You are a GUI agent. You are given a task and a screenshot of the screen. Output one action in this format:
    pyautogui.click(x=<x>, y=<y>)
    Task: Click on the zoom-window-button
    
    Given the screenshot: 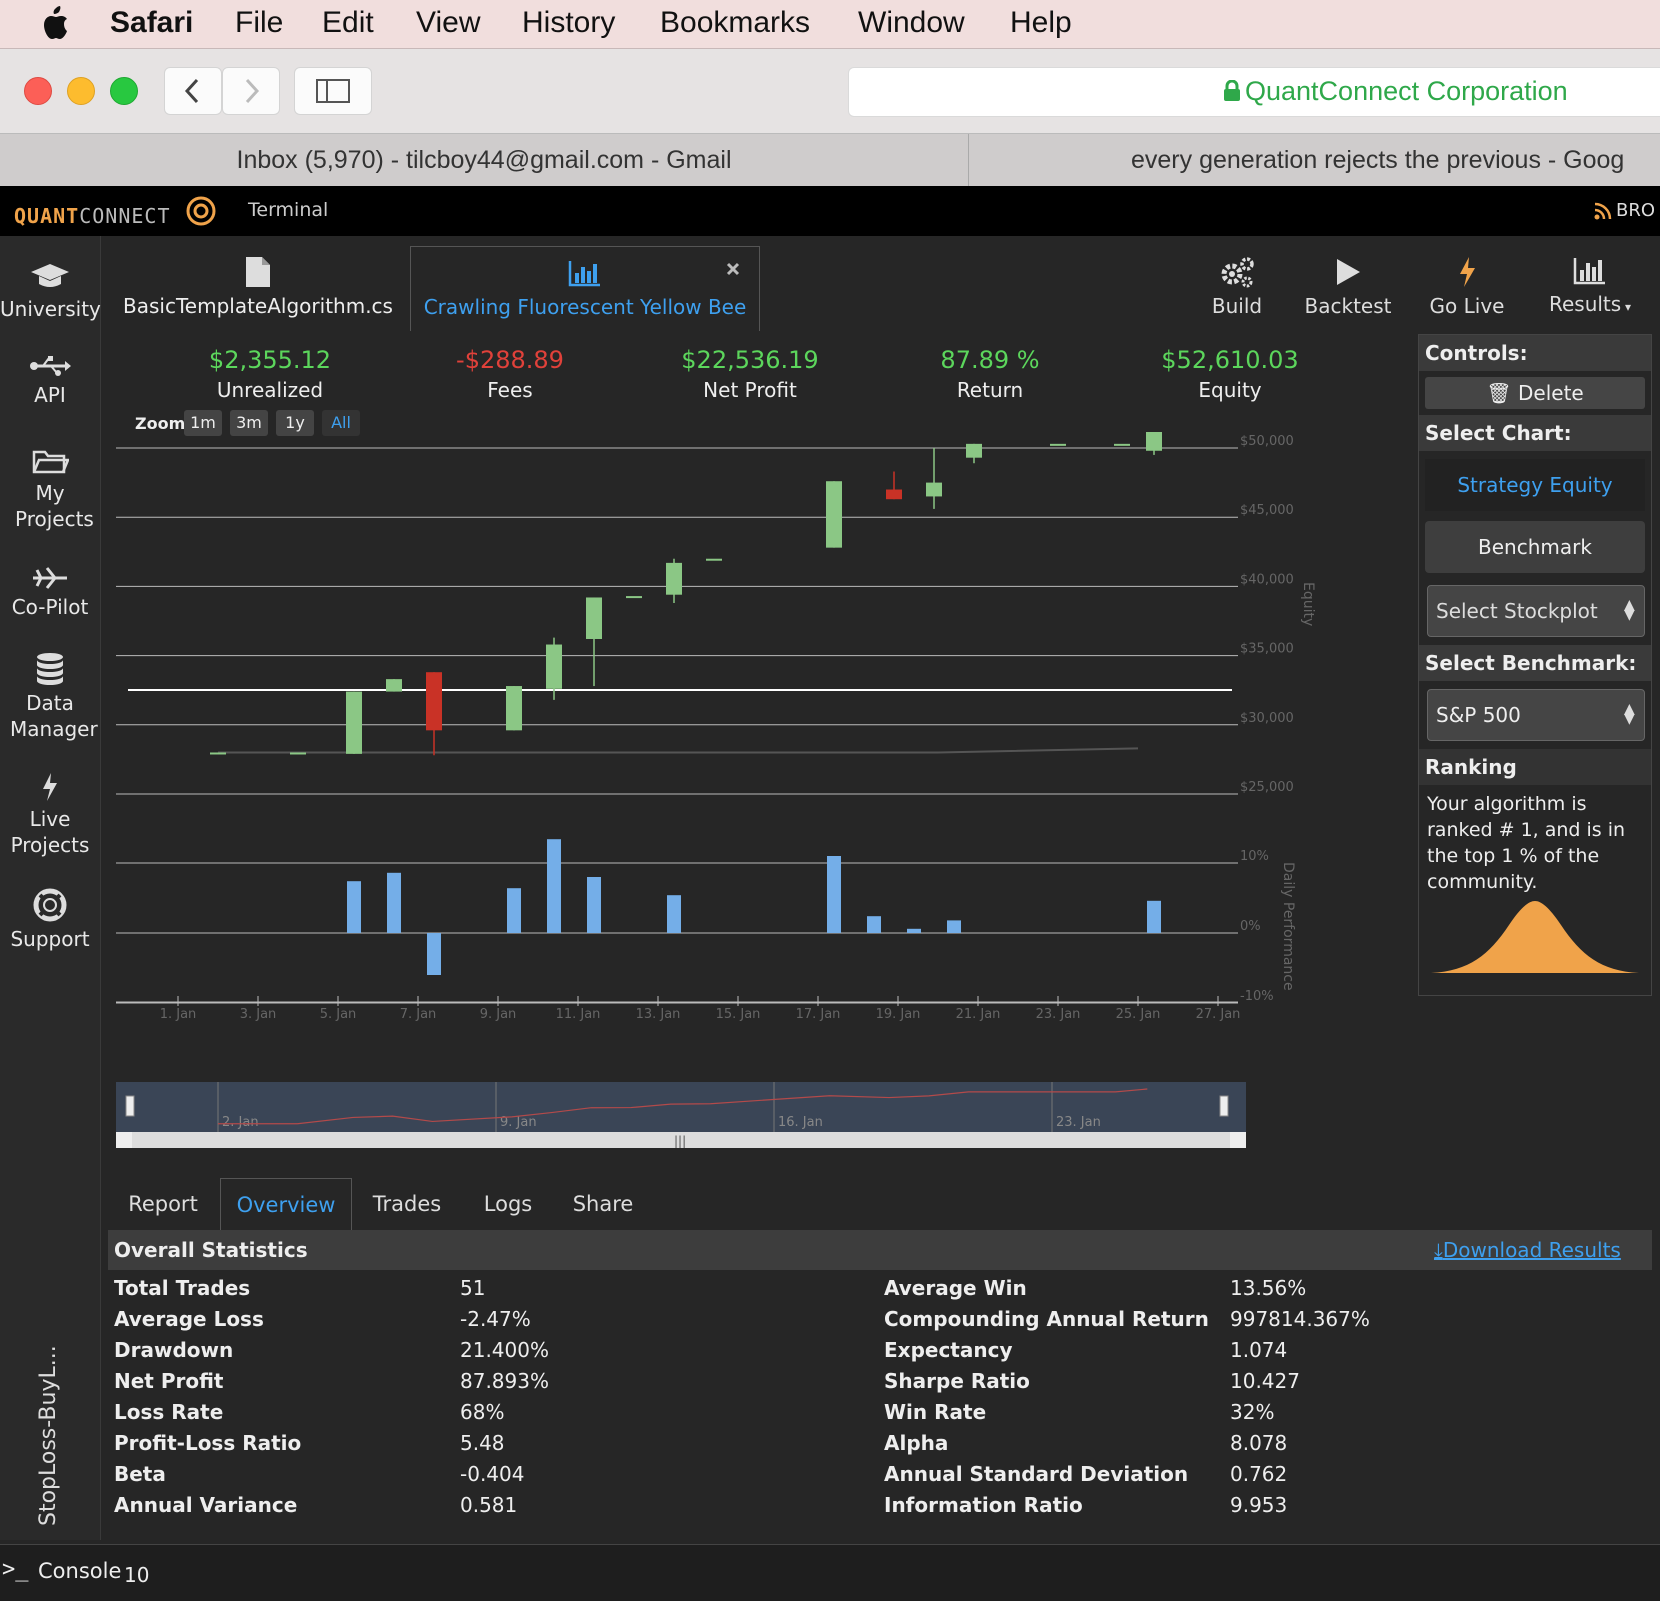 What is the action you would take?
    pyautogui.click(x=124, y=91)
    